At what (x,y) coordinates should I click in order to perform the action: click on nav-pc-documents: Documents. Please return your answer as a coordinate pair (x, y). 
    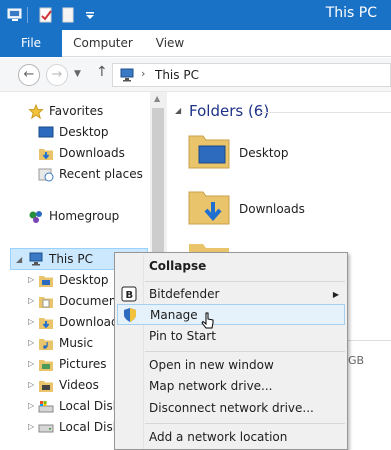
    Looking at the image, I should click on (77, 301).